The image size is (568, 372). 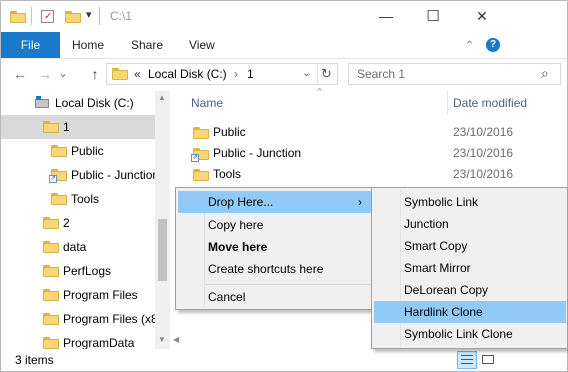 I want to click on search-icon: ⌕, so click(x=545, y=73).